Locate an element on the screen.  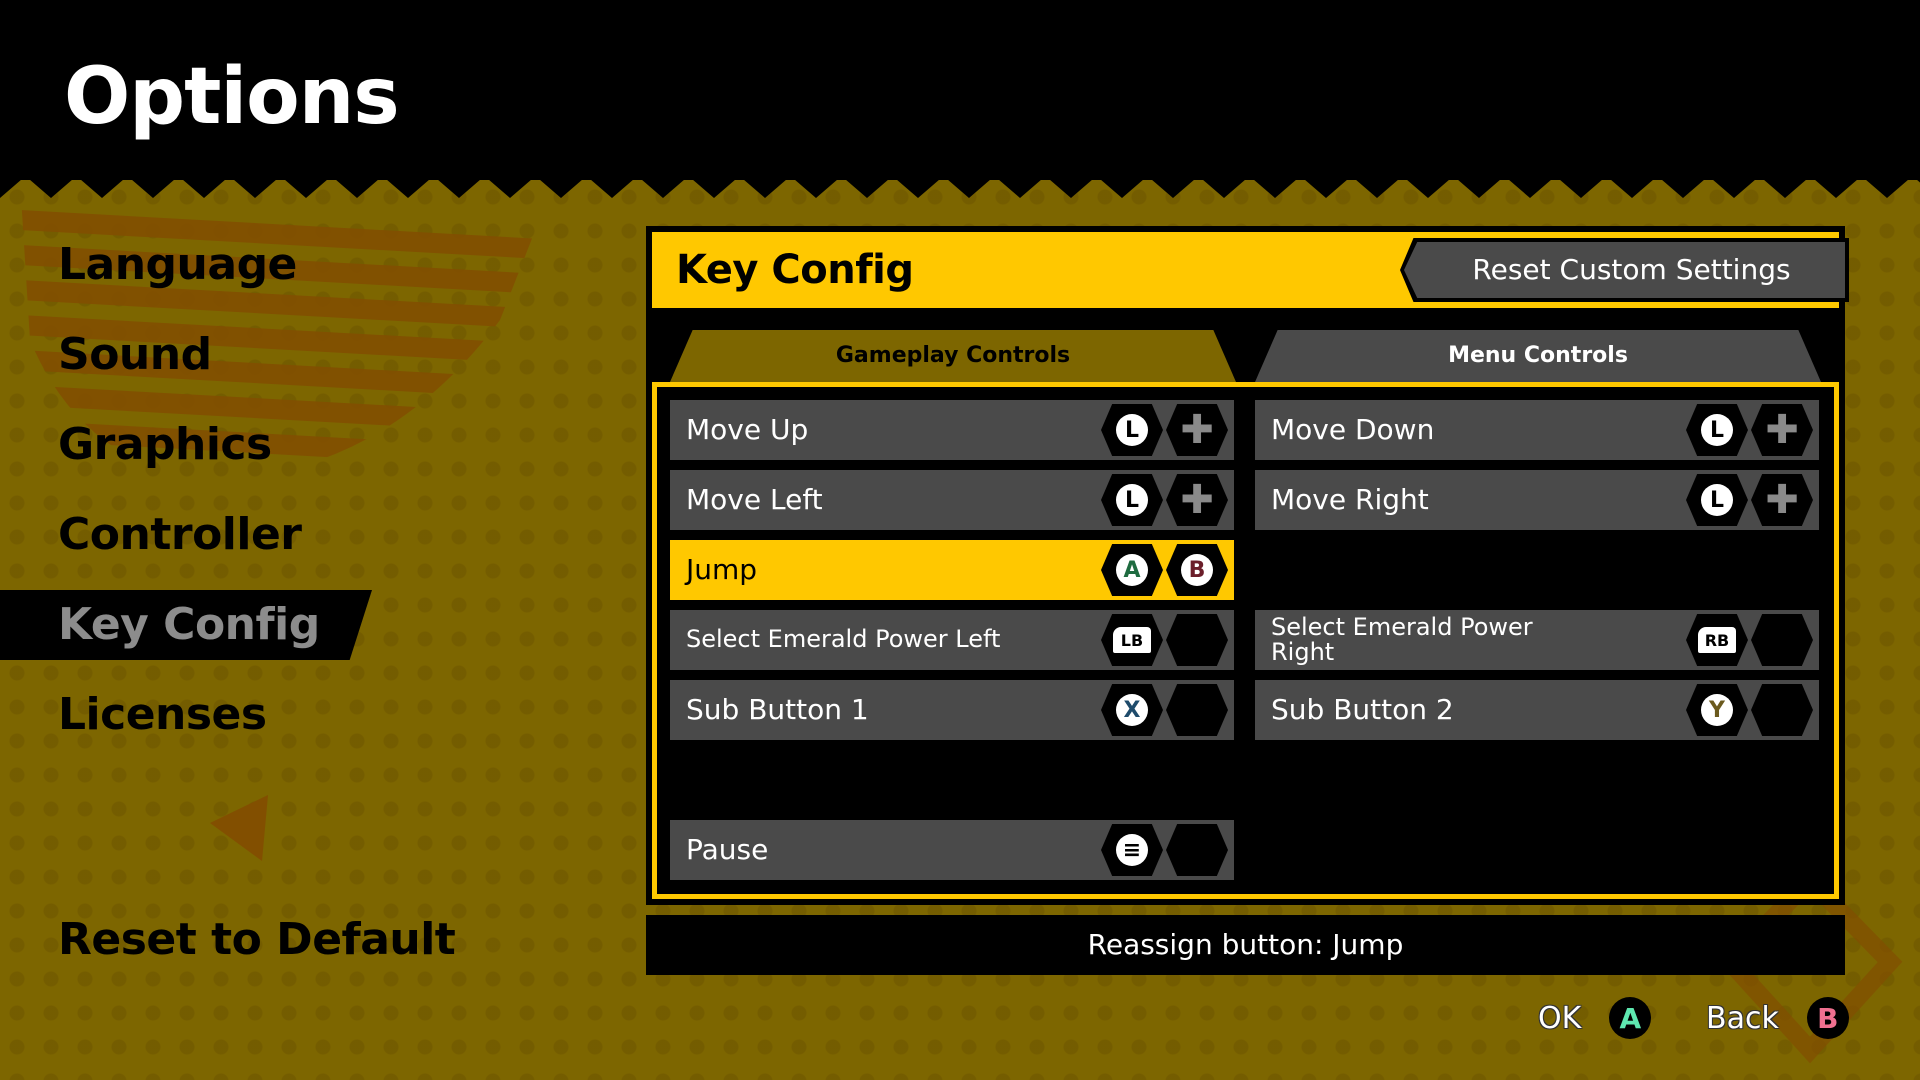
x-button-icon: X is located at coordinates (1132, 710).